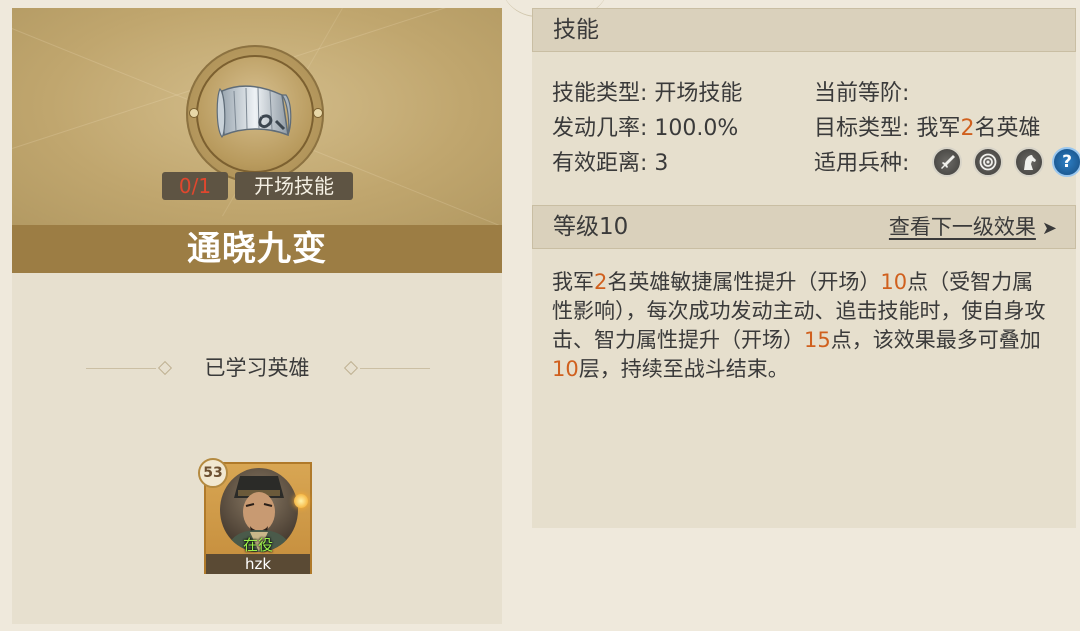  I want to click on skill-type-value: 开场技能, so click(698, 93).